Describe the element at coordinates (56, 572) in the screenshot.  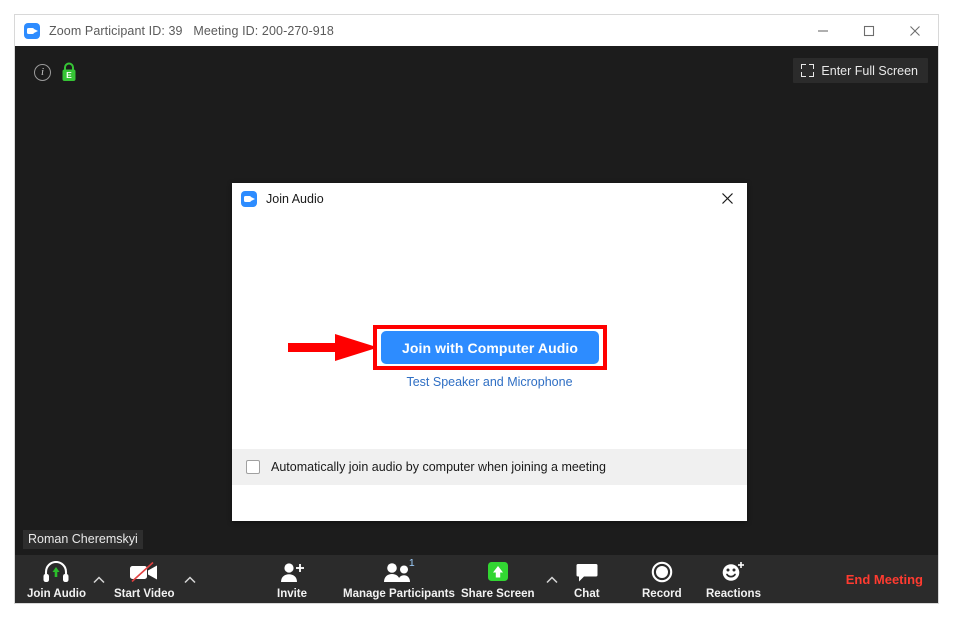
I see `headset-with-green-up-arrow-icon` at that location.